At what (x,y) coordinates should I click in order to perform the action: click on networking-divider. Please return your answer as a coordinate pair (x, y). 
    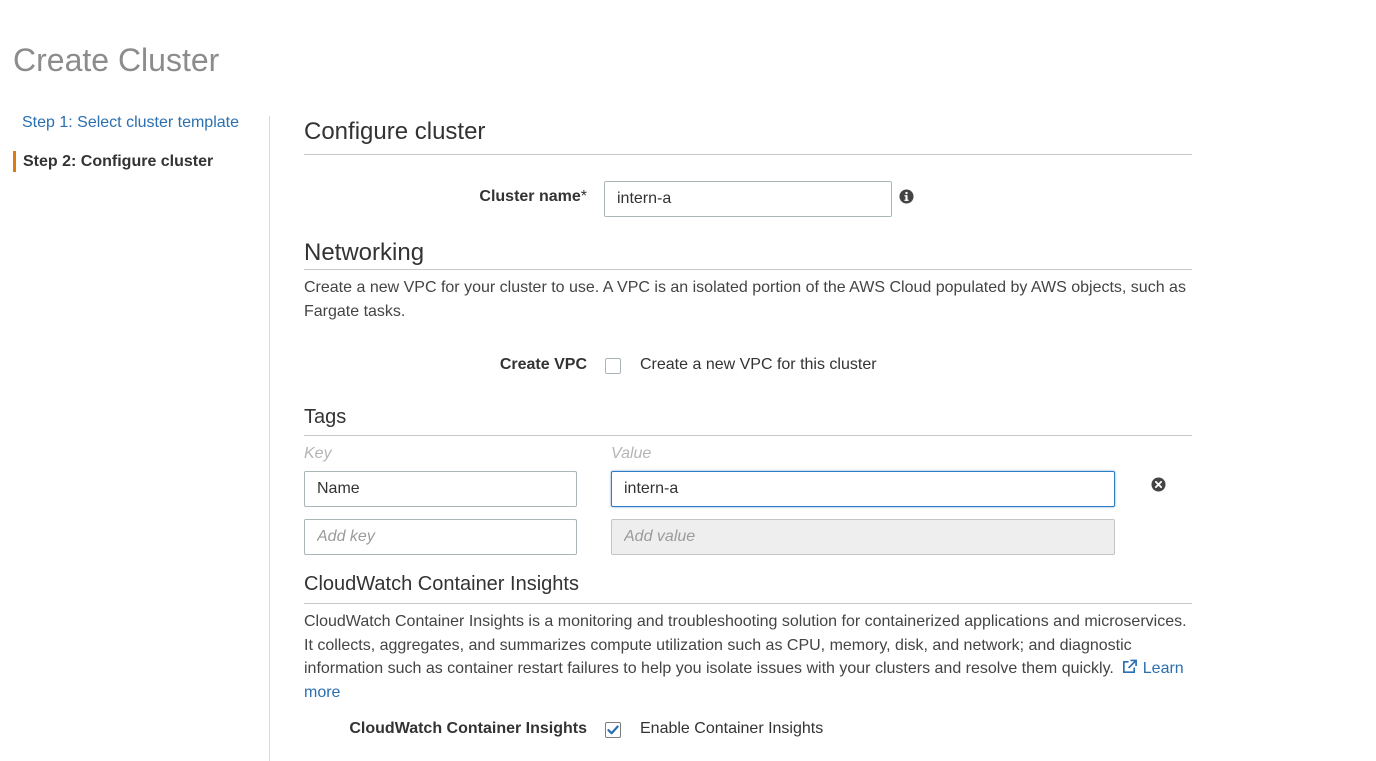
    Looking at the image, I should click on (748, 269).